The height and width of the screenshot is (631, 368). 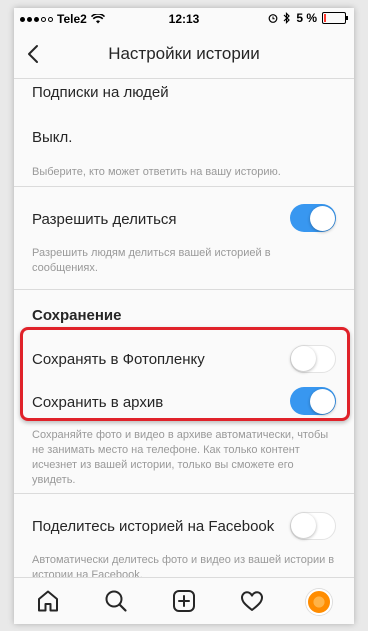 What do you see at coordinates (184, 19) in the screenshot?
I see `status-bar: Tele2 12:13 5 %` at bounding box center [184, 19].